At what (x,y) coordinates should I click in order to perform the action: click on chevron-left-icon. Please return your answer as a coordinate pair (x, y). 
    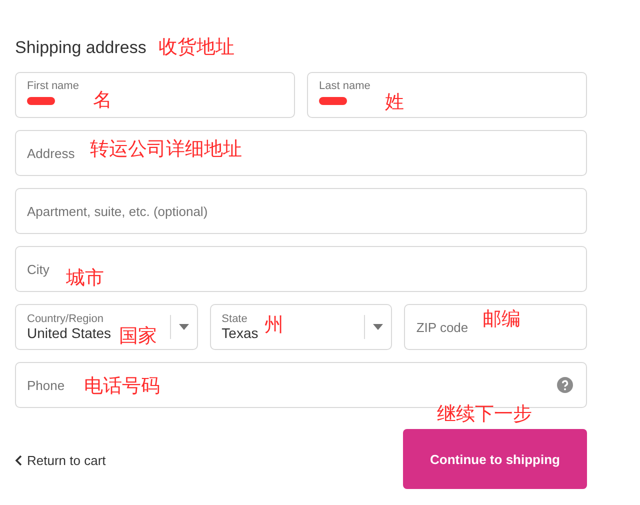
    Looking at the image, I should click on (18, 460).